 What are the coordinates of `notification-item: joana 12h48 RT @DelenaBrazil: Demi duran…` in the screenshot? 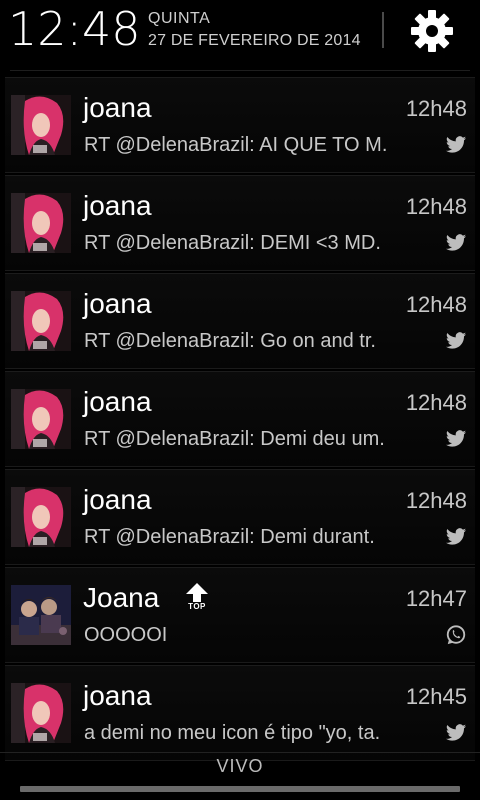 It's located at (240, 517).